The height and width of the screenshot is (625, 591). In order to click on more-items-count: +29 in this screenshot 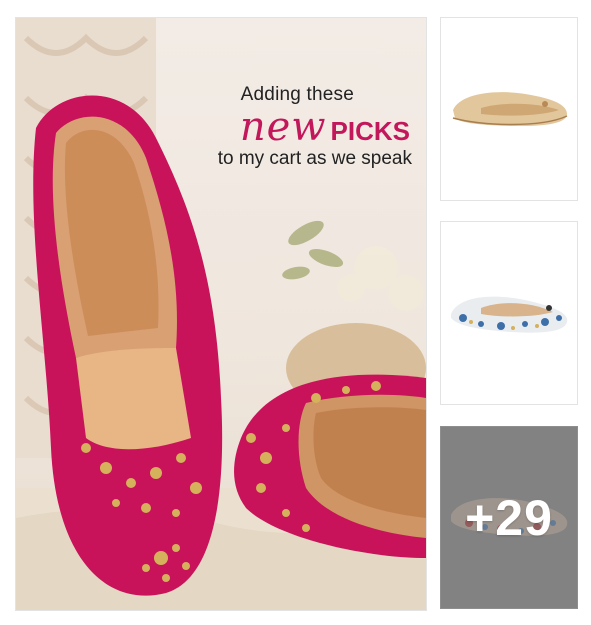, I will do `click(509, 517)`.